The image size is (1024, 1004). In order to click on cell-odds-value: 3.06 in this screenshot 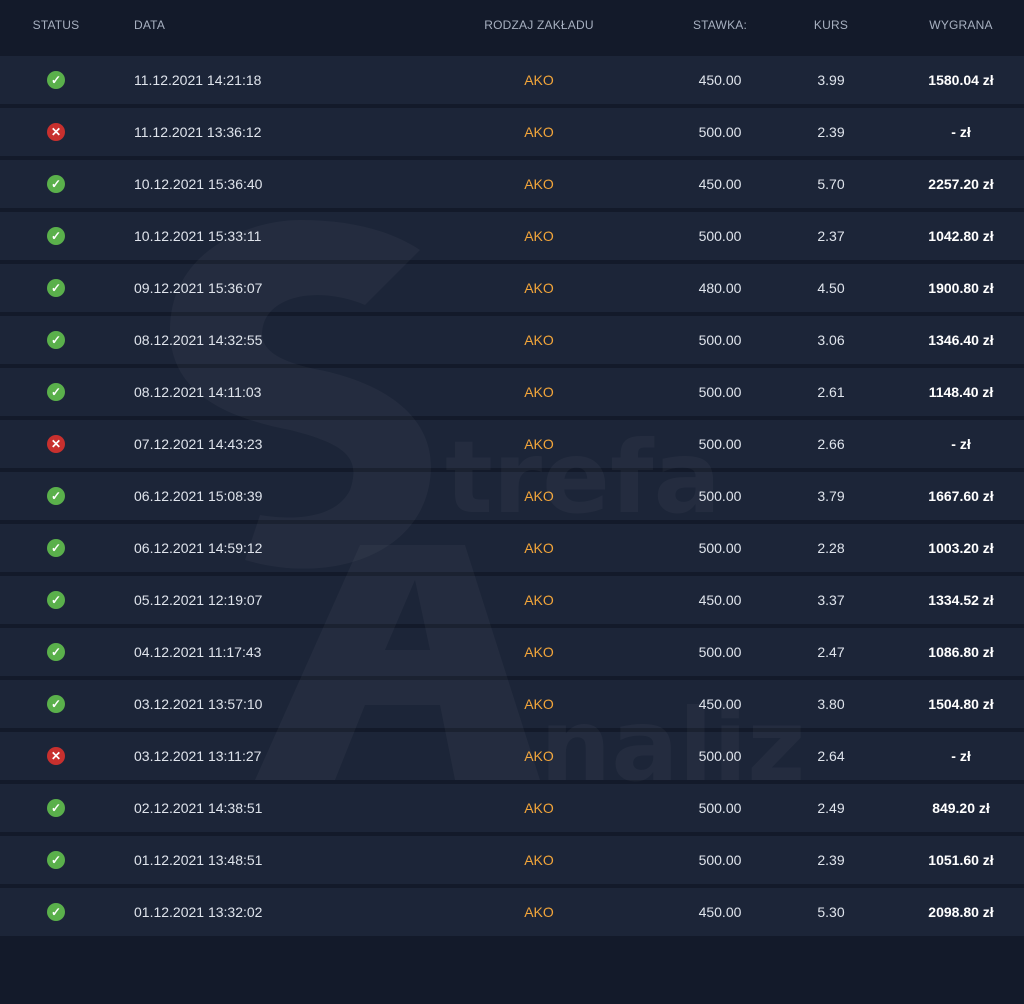, I will do `click(831, 340)`.